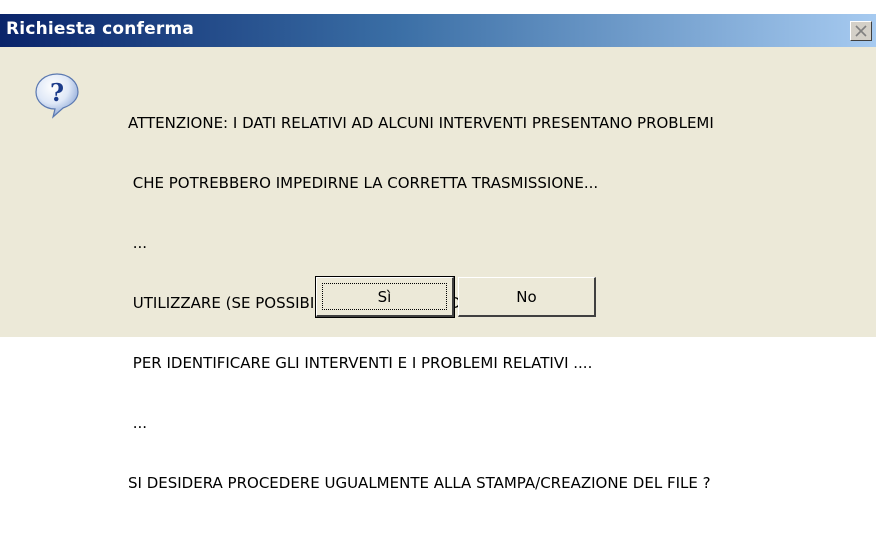 This screenshot has height=533, width=876. Describe the element at coordinates (438, 30) in the screenshot. I see `title-bar: Richiesta conferma` at that location.